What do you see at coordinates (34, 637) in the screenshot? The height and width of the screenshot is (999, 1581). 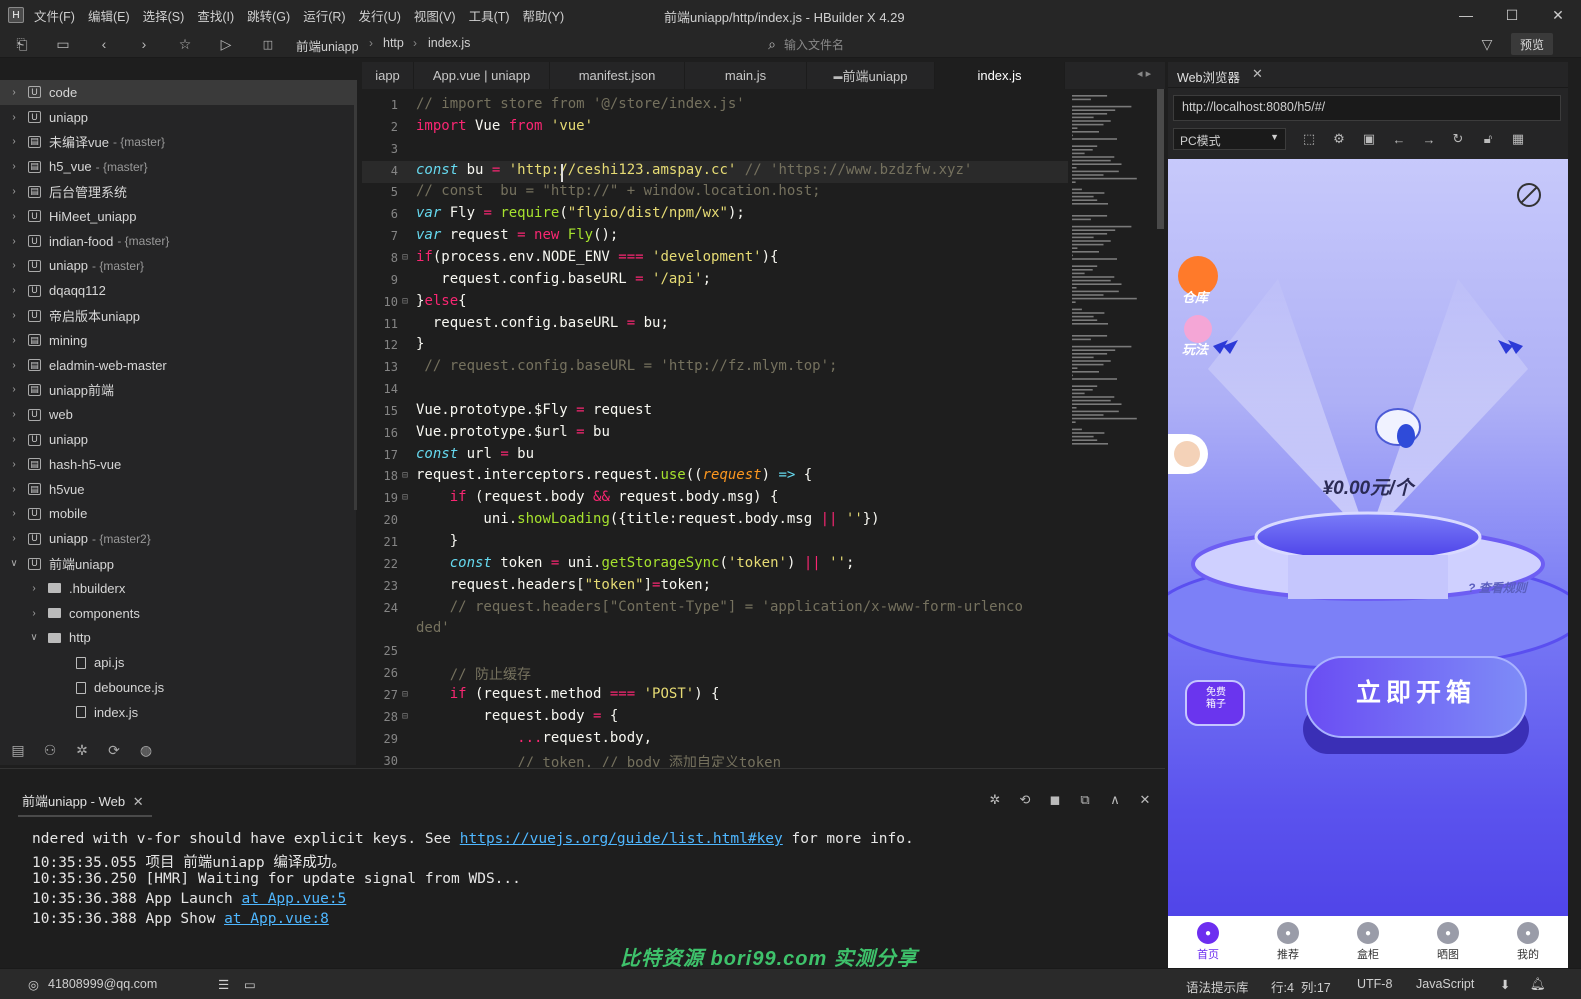 I see `chevron-down-icon: ∨` at bounding box center [34, 637].